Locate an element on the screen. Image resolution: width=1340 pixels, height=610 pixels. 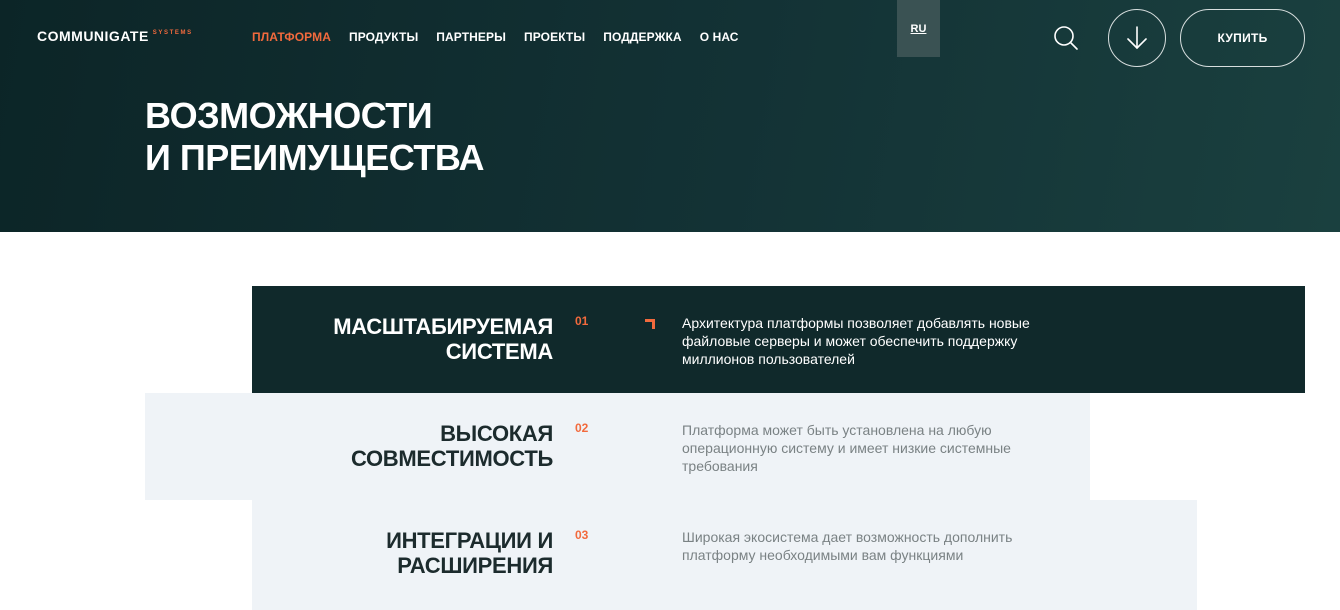
nav-item-support: ПОДДЕРЖКА is located at coordinates (642, 37).